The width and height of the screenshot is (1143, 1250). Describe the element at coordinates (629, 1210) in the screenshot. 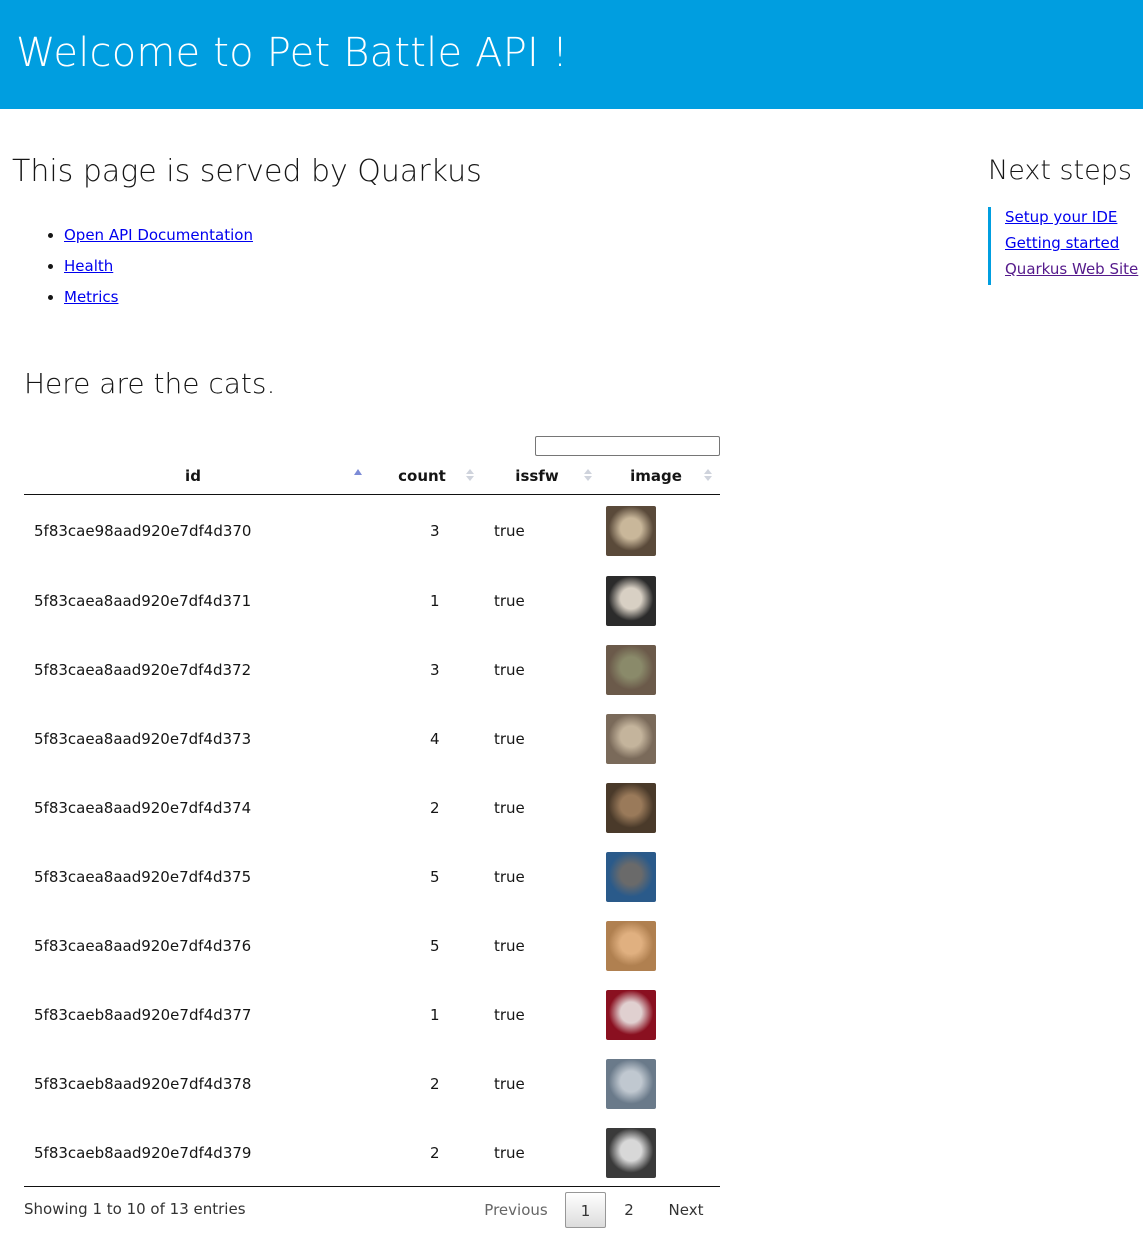

I see `page-2-button: 2` at that location.